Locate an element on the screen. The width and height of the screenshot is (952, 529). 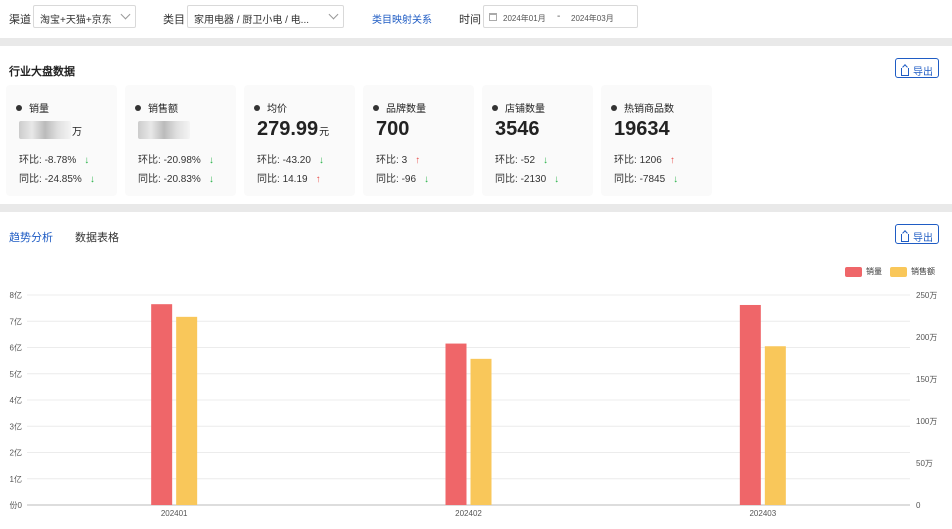
export-label: 导出 is located at coordinates (923, 72).